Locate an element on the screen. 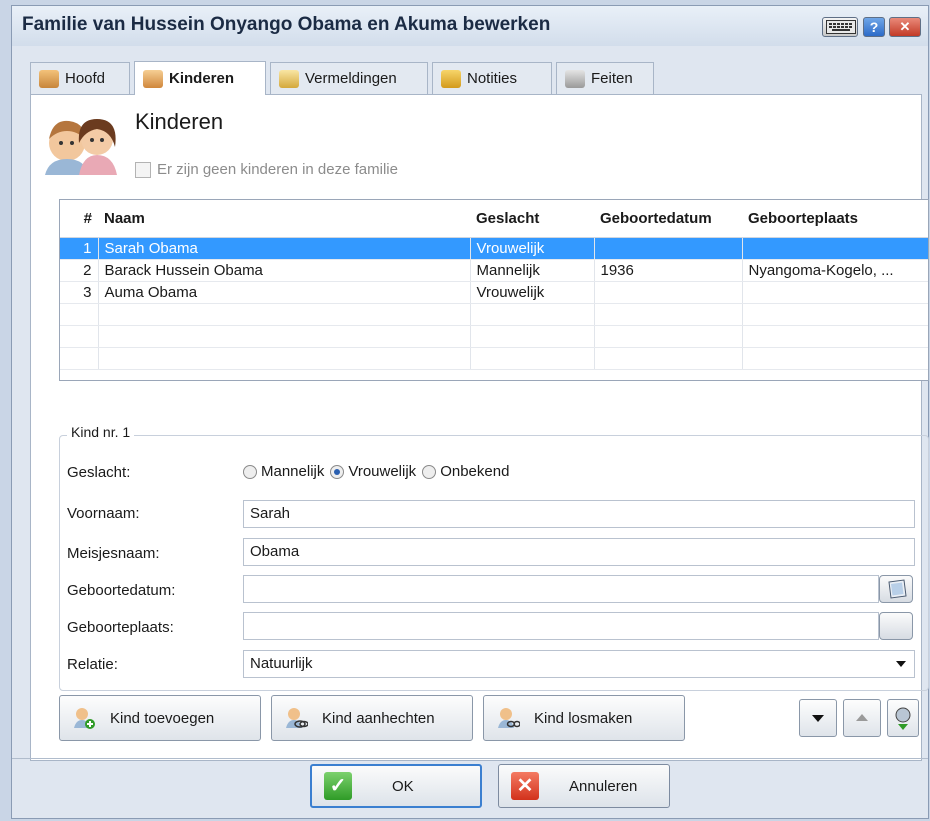 This screenshot has width=930, height=821. ok-button: ✓ OK is located at coordinates (396, 786).